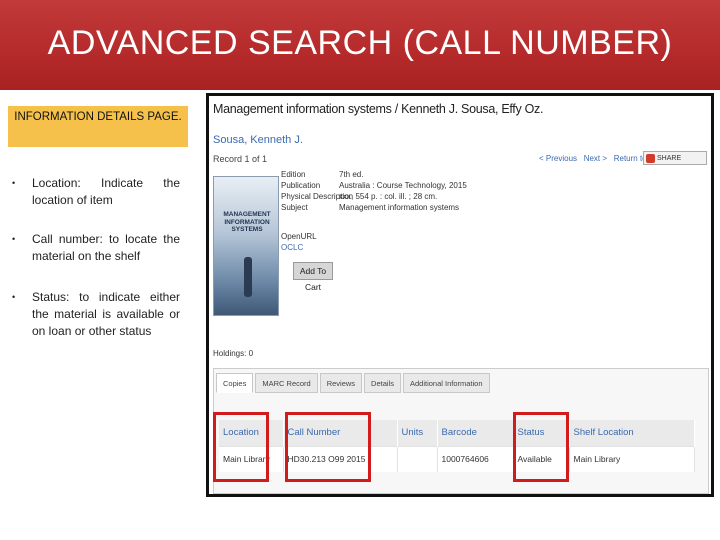  I want to click on column-header-units: Units, so click(417, 433).